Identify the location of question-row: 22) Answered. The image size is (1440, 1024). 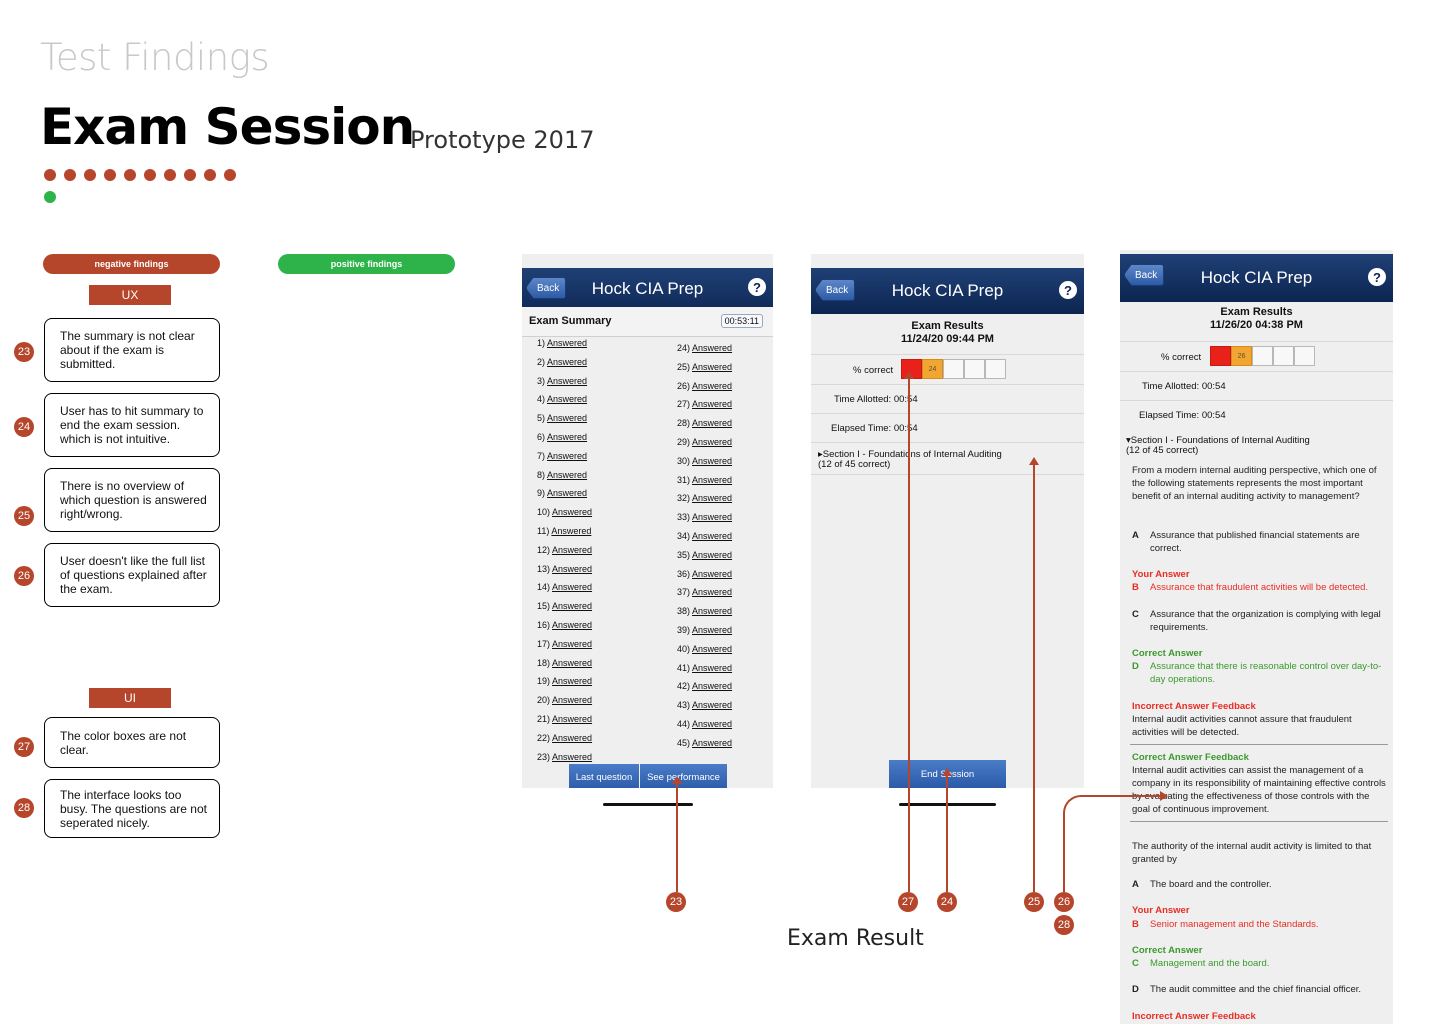
(564, 742).